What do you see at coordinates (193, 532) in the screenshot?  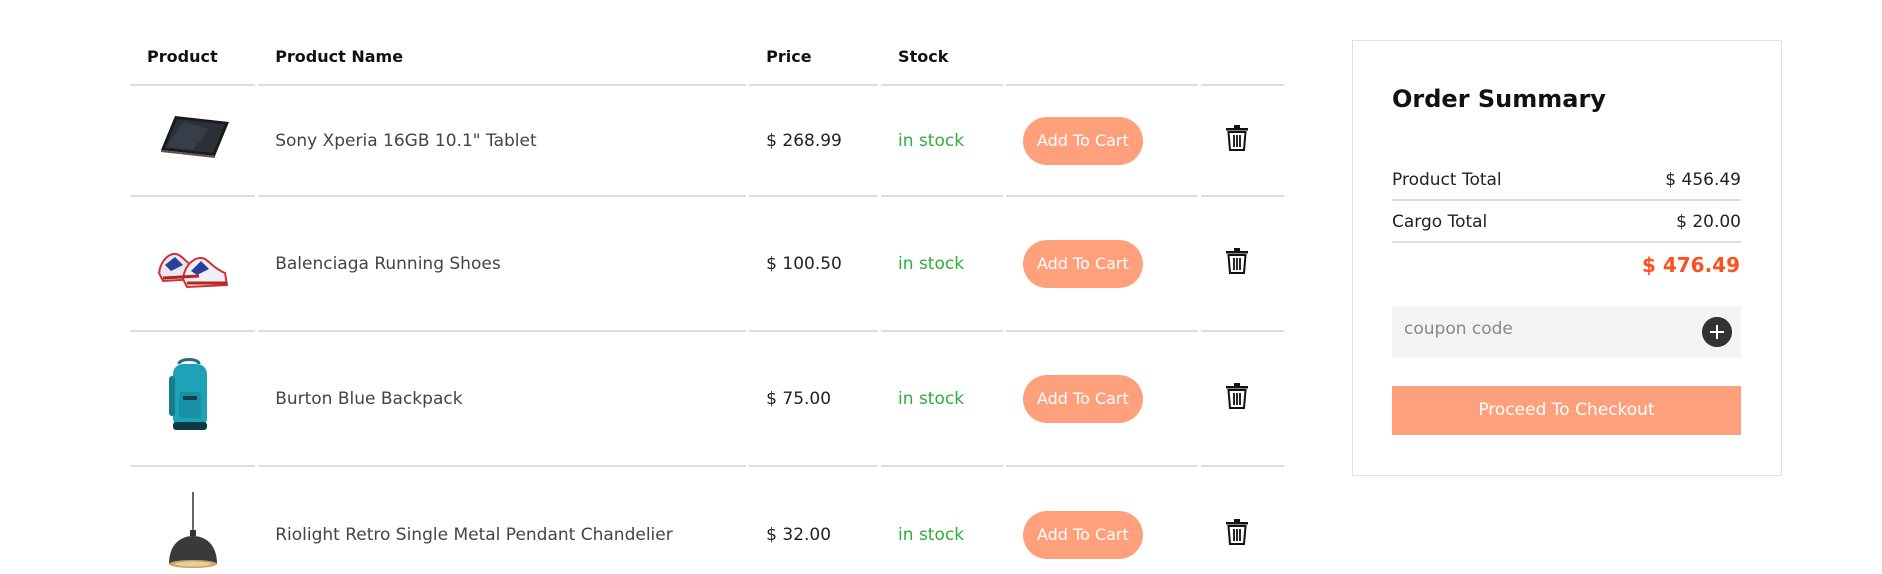 I see `pendant-lamp-image` at bounding box center [193, 532].